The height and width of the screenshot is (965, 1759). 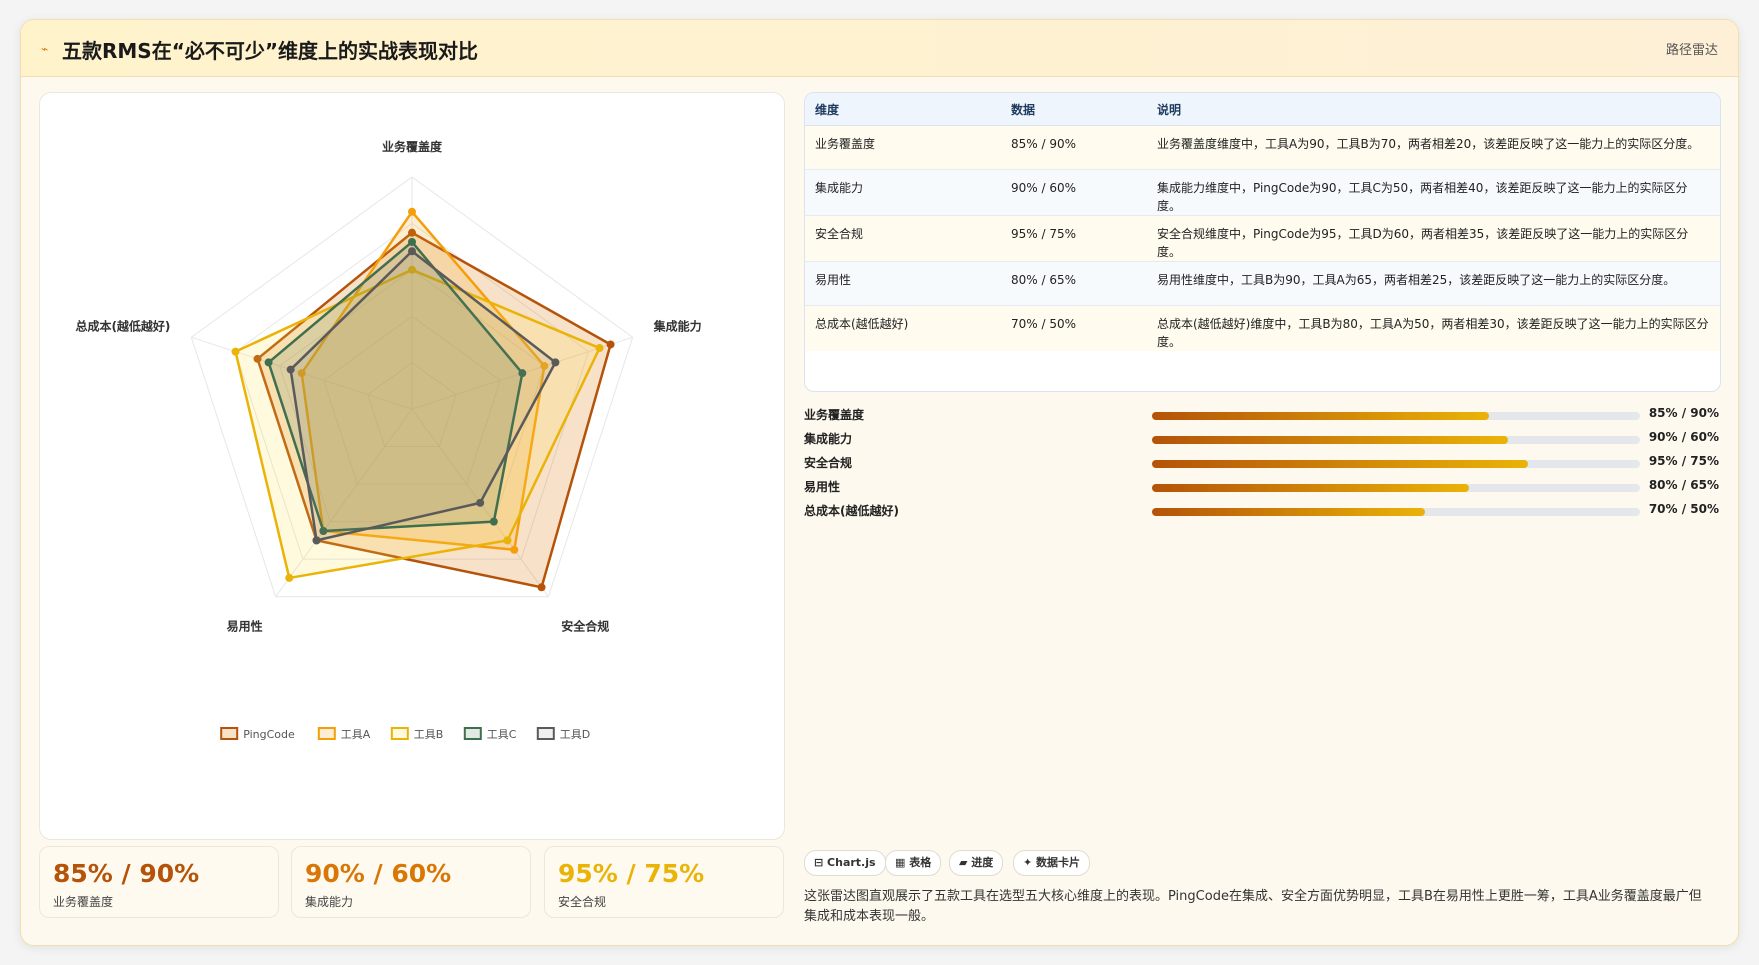 I want to click on kpi-card-integration: 90% / 60% 集成能力, so click(x=411, y=882).